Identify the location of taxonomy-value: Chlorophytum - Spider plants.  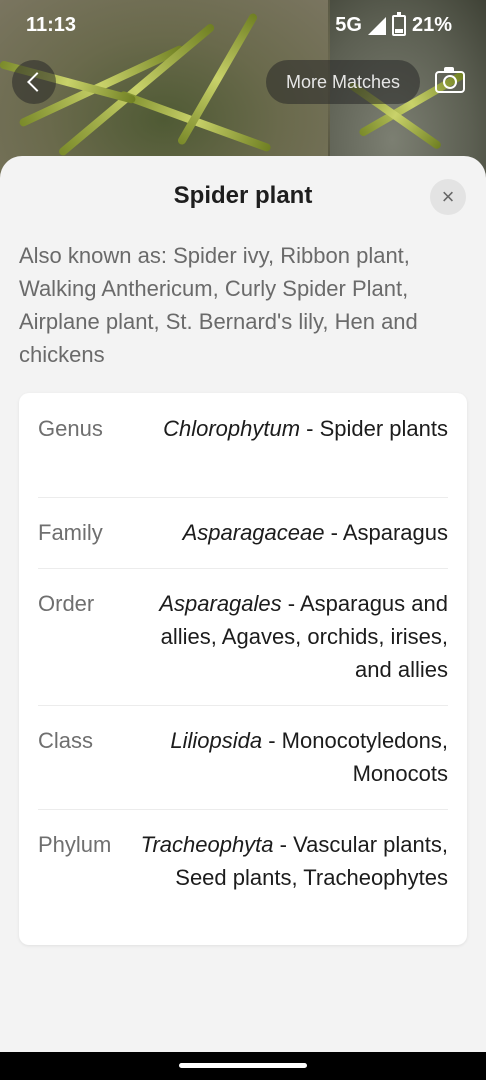
(305, 428).